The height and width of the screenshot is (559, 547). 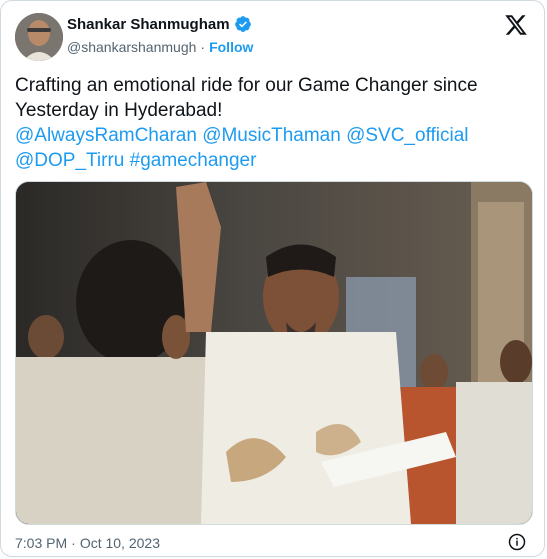 What do you see at coordinates (242, 24) in the screenshot?
I see `verified-badge-icon` at bounding box center [242, 24].